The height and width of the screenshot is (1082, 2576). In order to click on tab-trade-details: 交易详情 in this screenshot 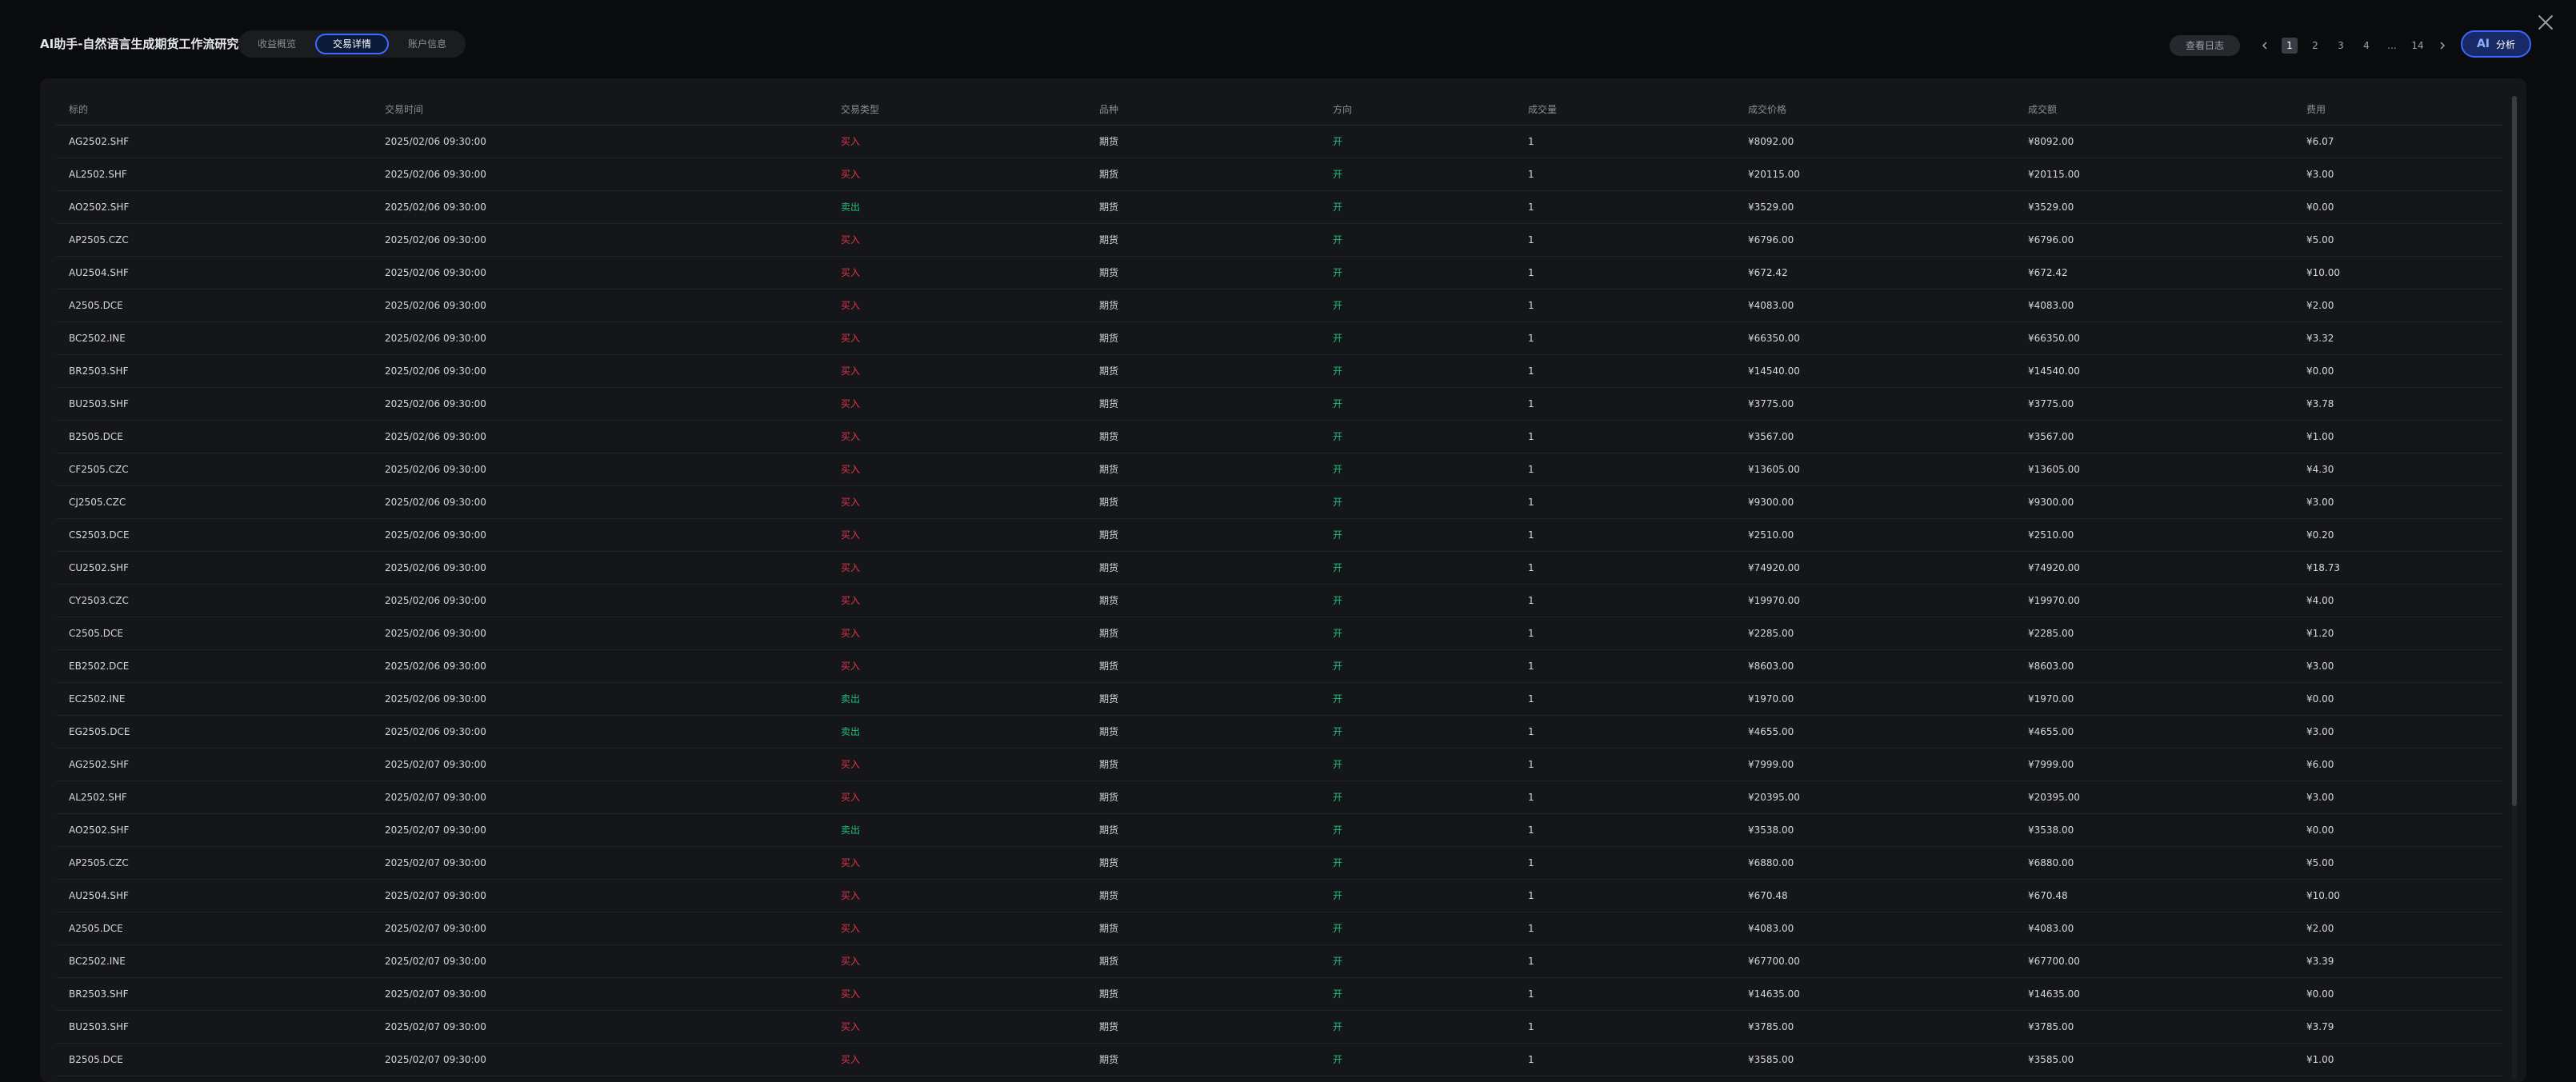, I will do `click(352, 44)`.